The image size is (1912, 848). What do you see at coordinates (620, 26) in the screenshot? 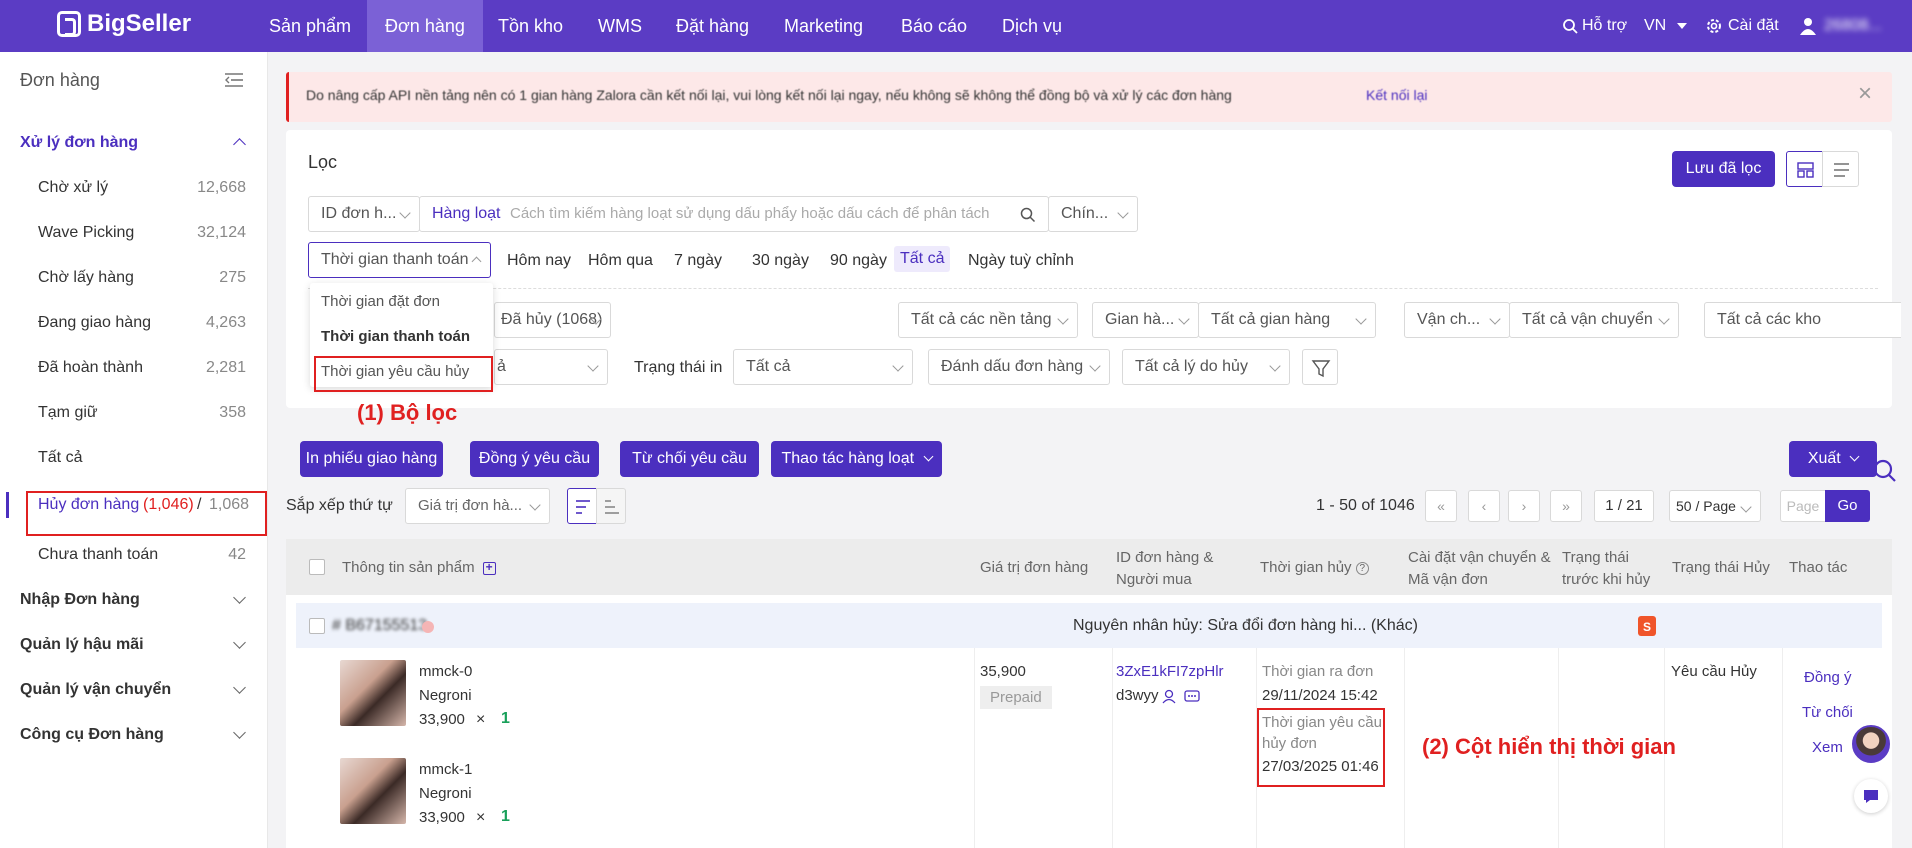
I see `nav-wms: WMS` at bounding box center [620, 26].